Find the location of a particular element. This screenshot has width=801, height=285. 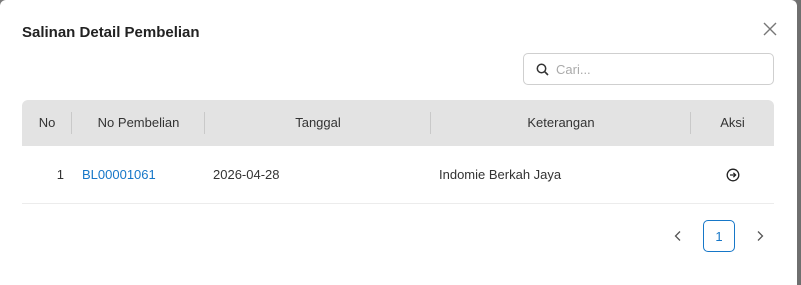

cell-tanggal: 2026-04-28 is located at coordinates (246, 174).